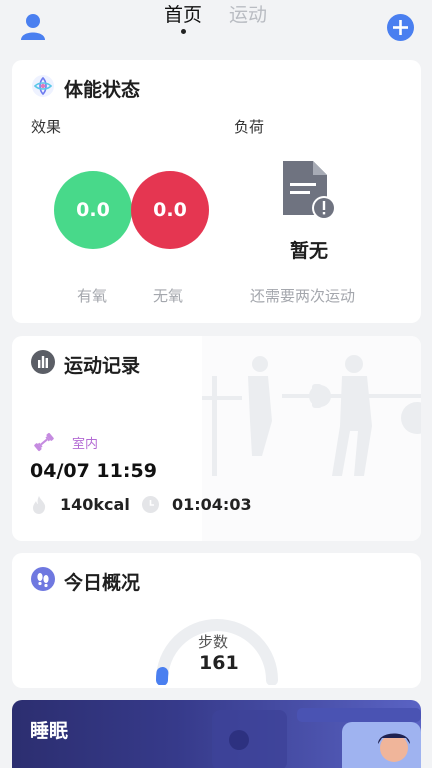 The height and width of the screenshot is (768, 432). What do you see at coordinates (183, 13) in the screenshot?
I see `tab-home: 首页` at bounding box center [183, 13].